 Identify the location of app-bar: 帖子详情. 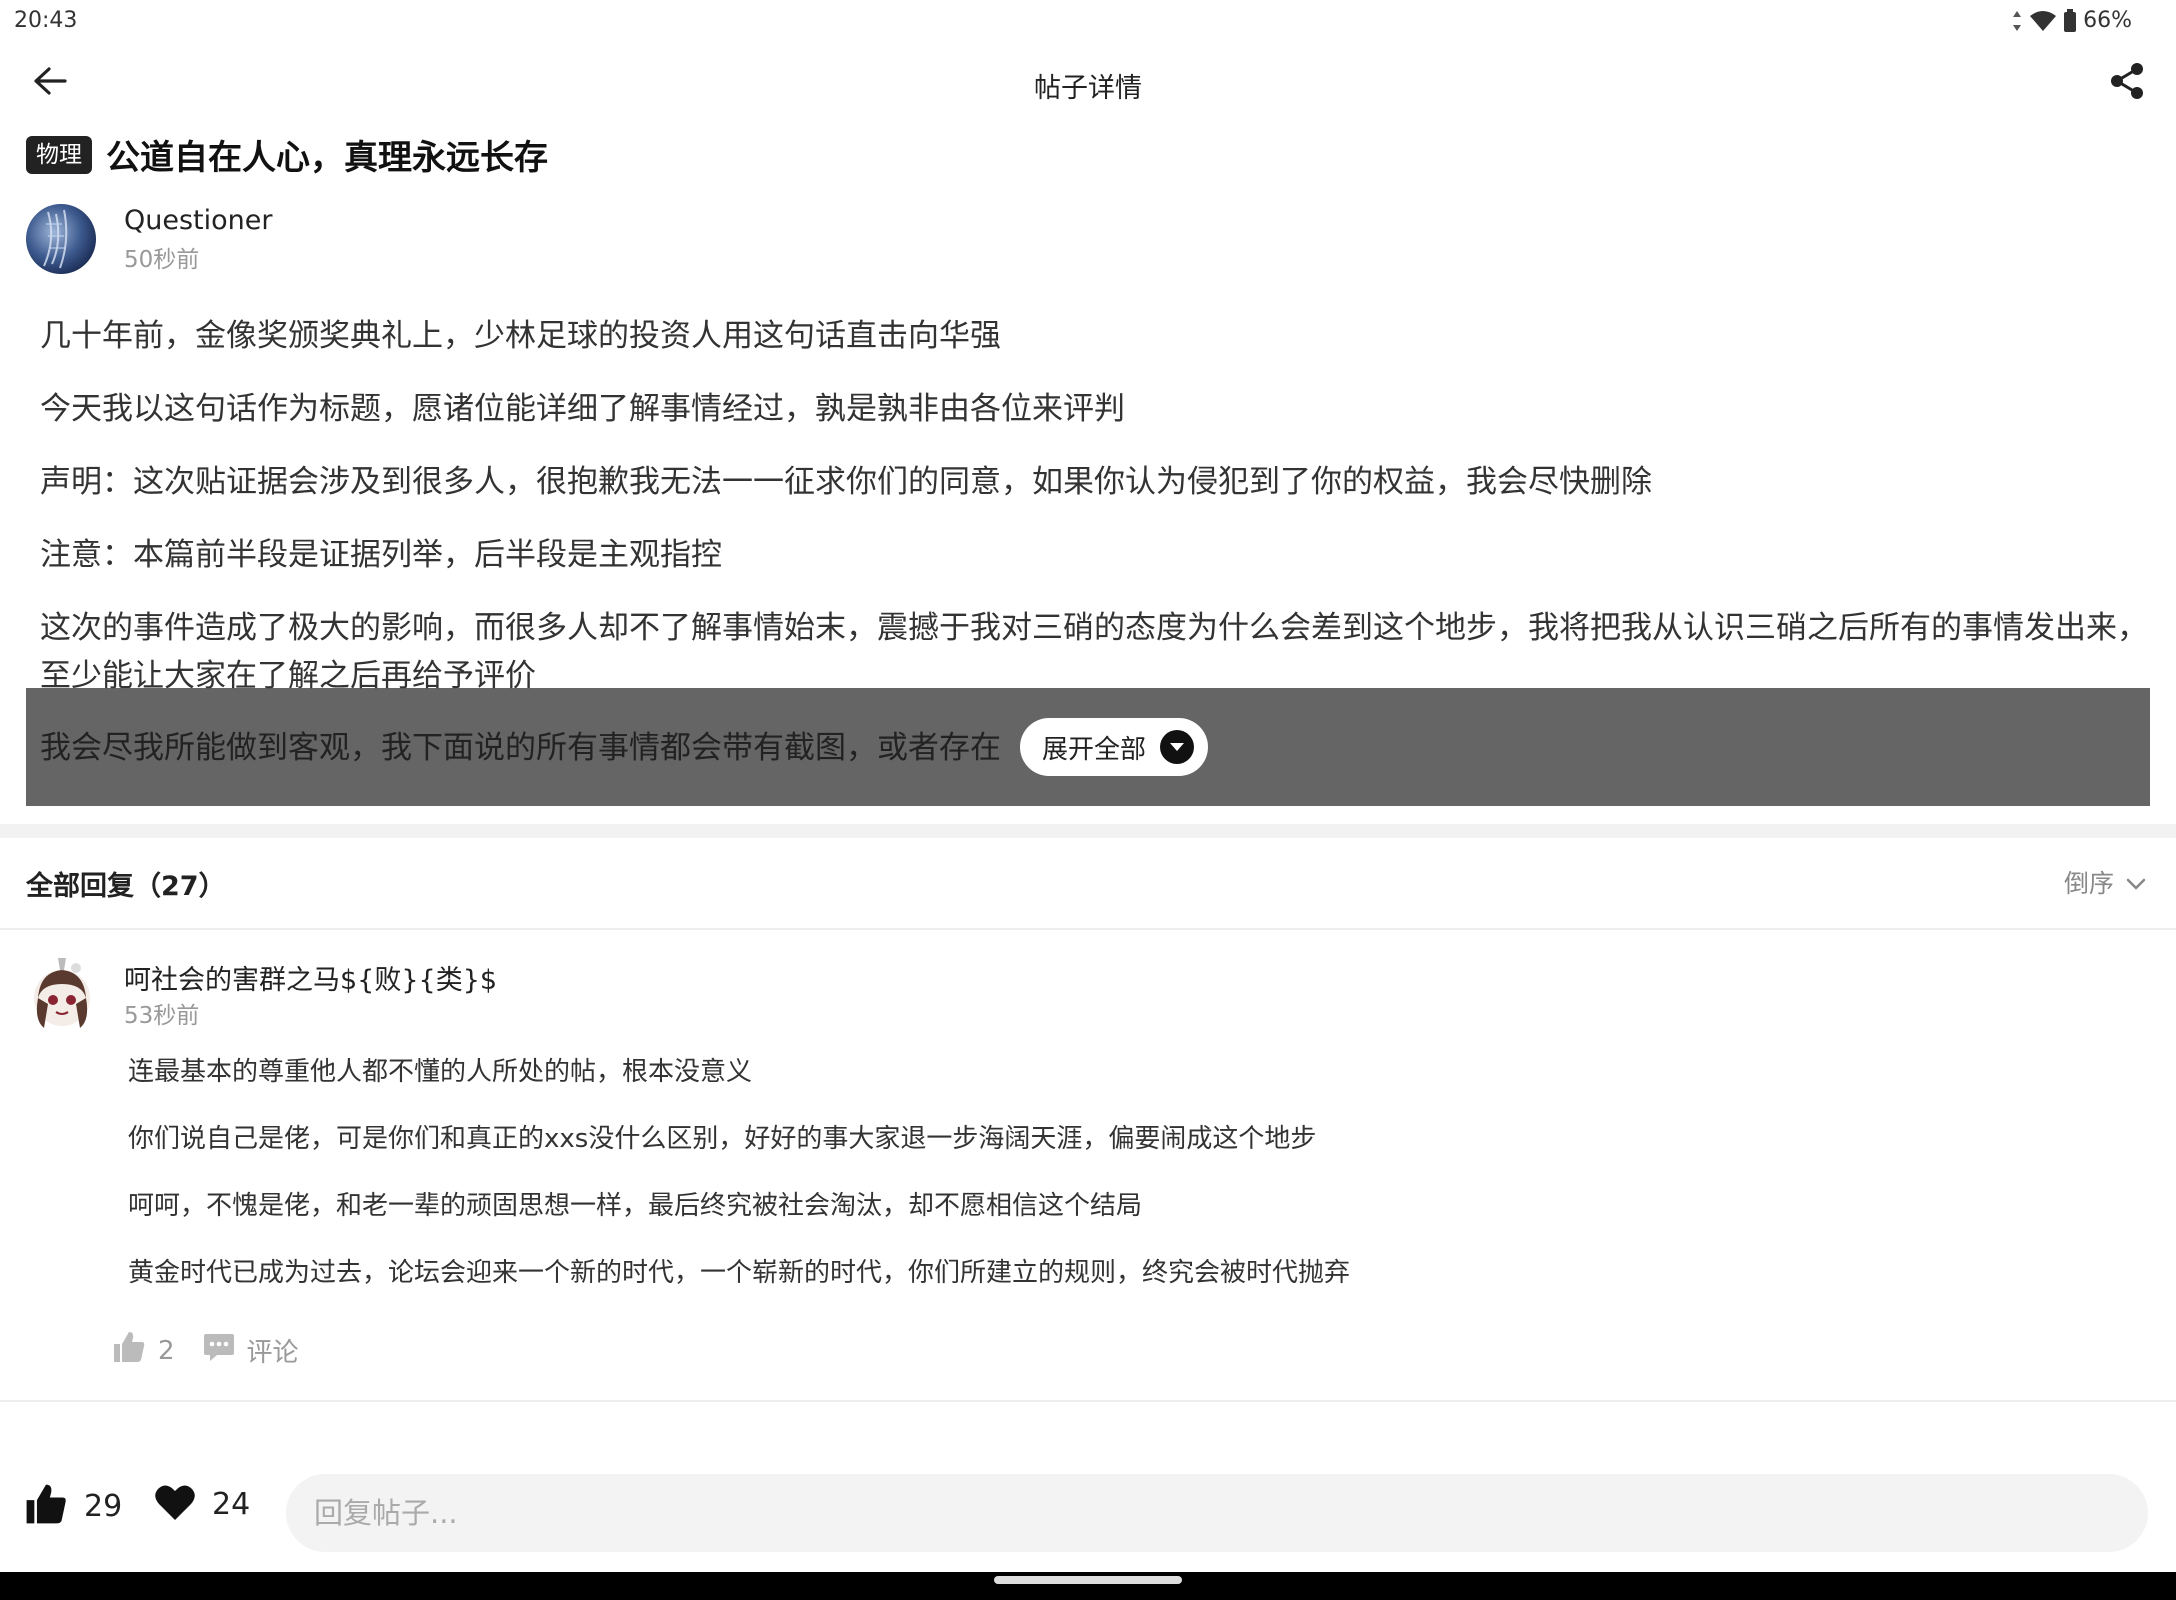
(1088, 82).